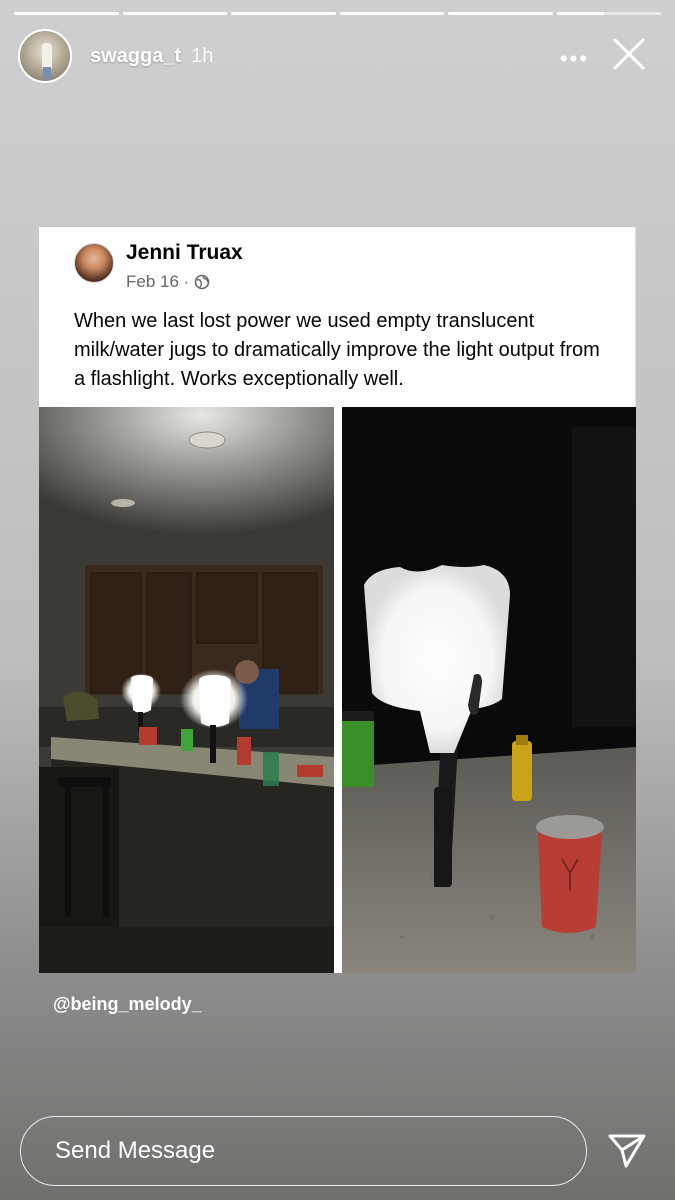 The width and height of the screenshot is (675, 1200). I want to click on post-time: 1h, so click(202, 55).